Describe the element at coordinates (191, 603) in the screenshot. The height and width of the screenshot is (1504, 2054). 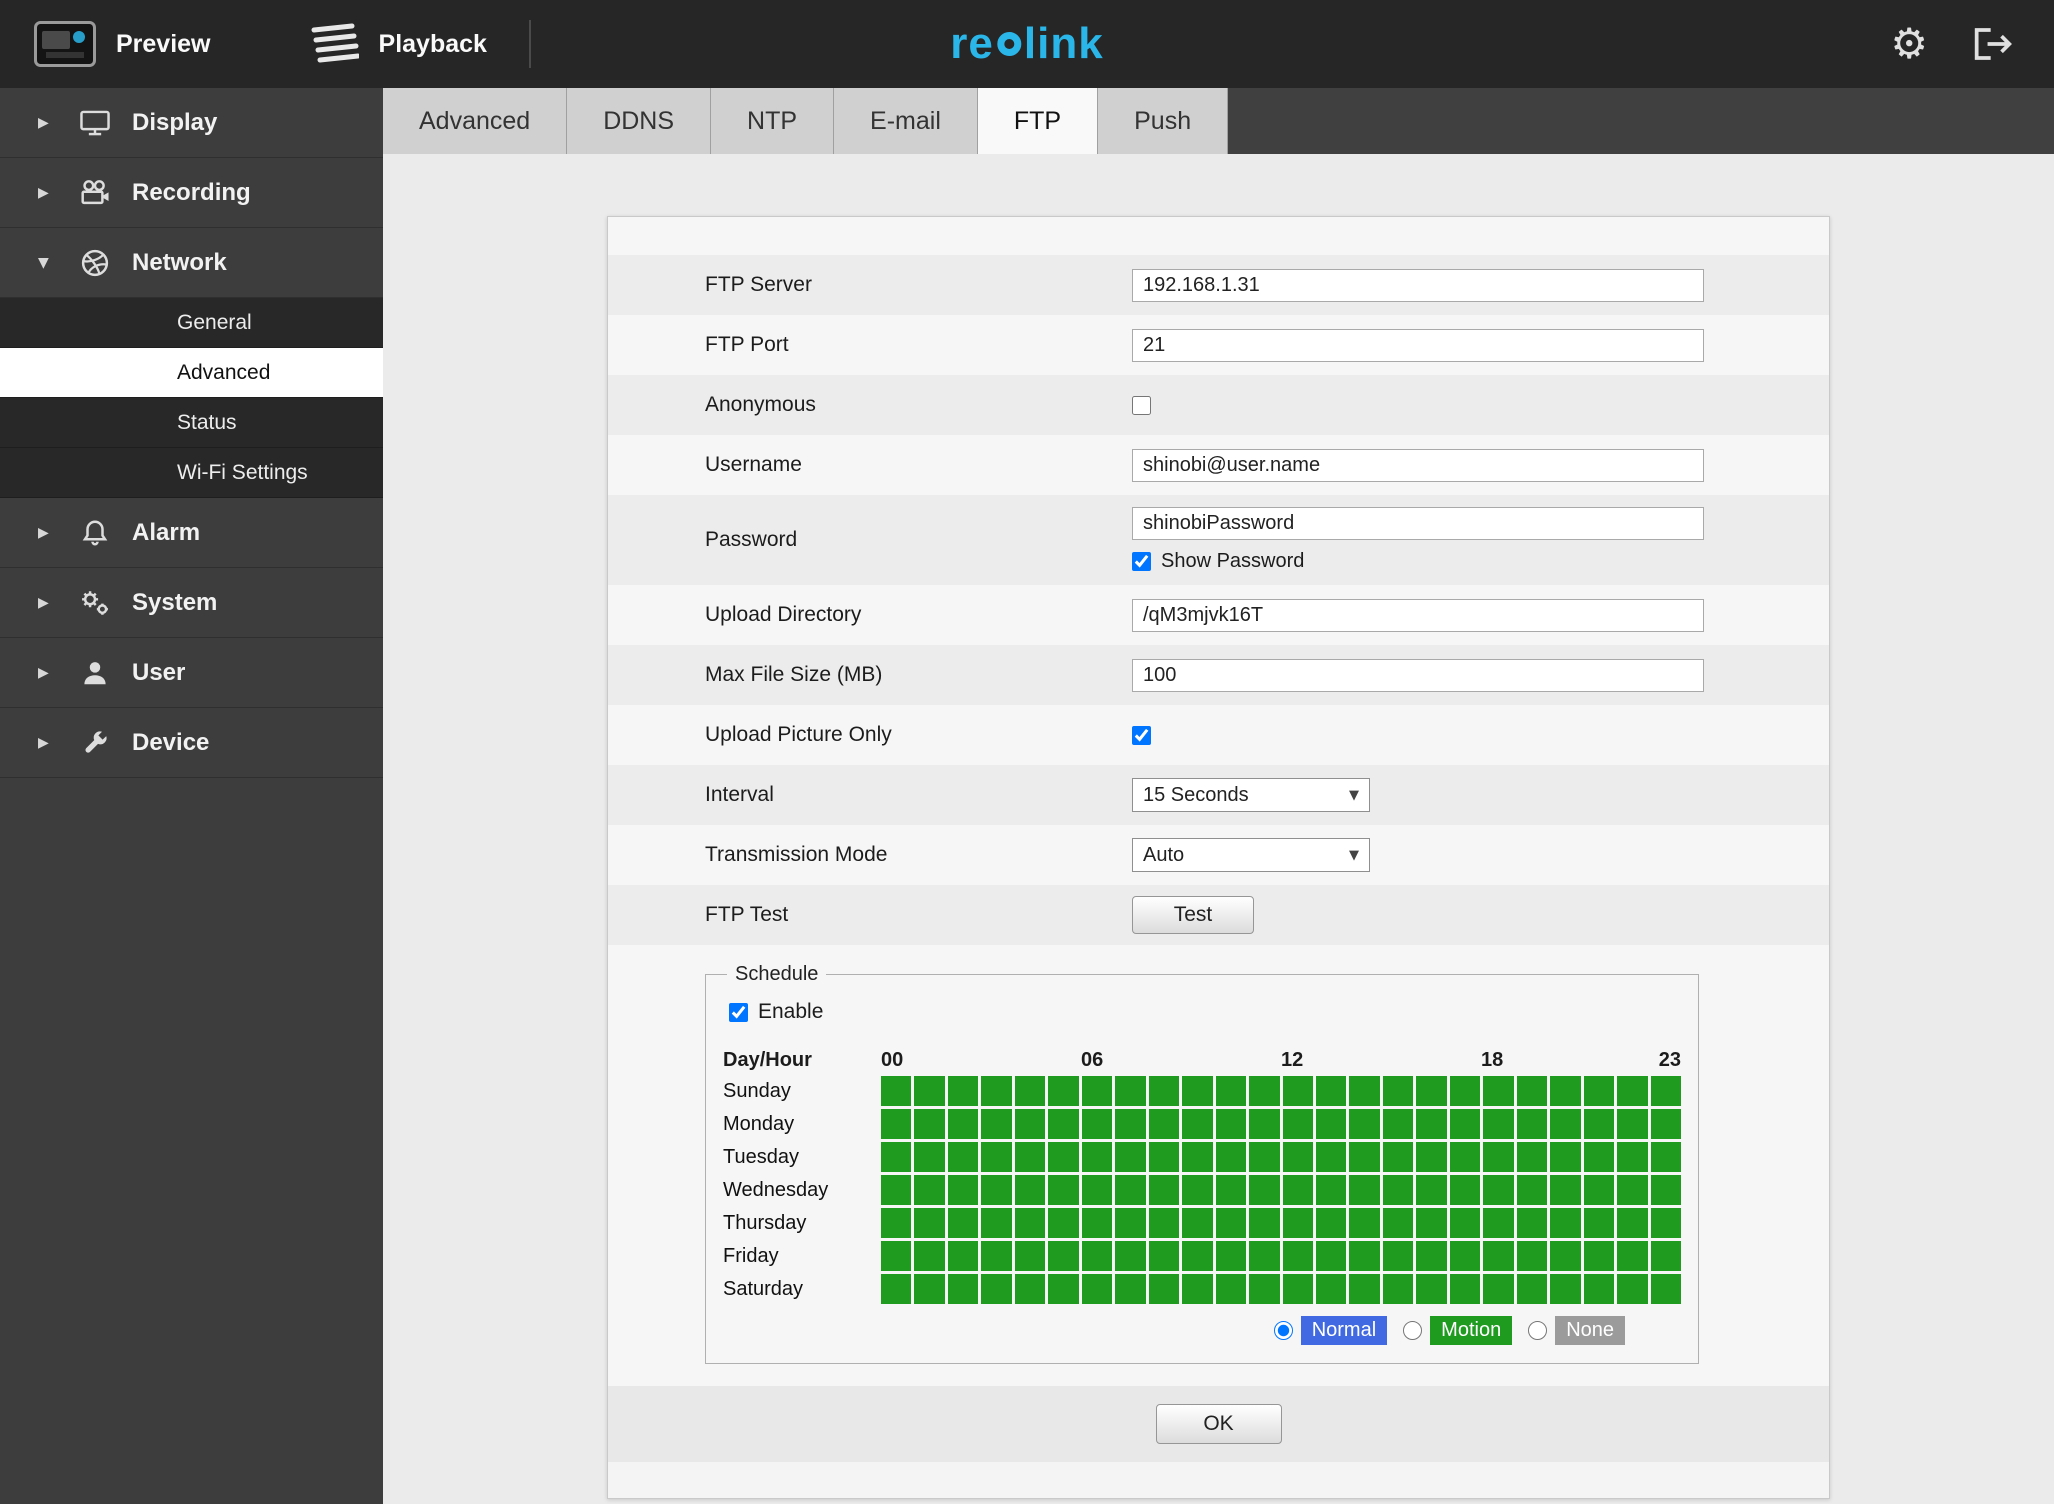
I see `sidebar-item-system: ▶ System` at that location.